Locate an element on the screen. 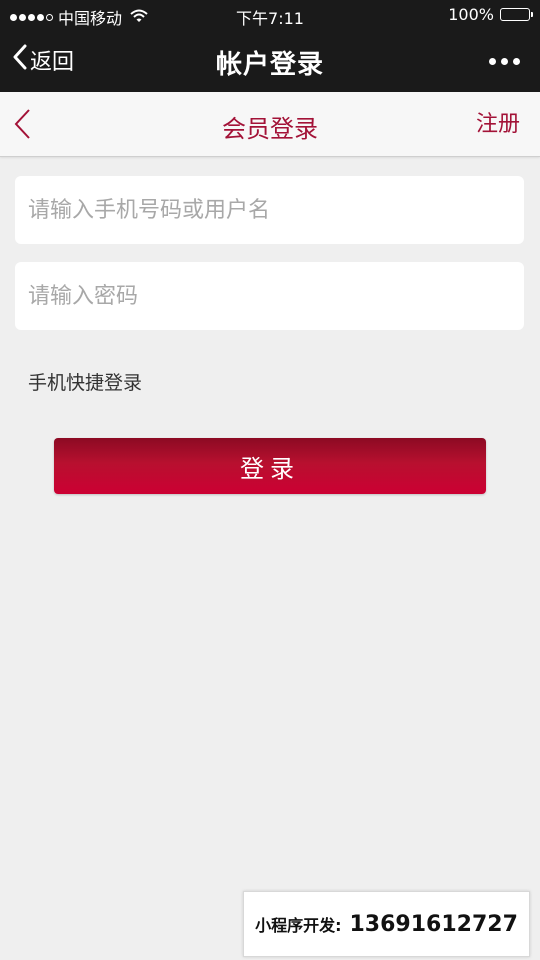 The height and width of the screenshot is (960, 540). developer-label: 小程序开发: is located at coordinates (298, 925).